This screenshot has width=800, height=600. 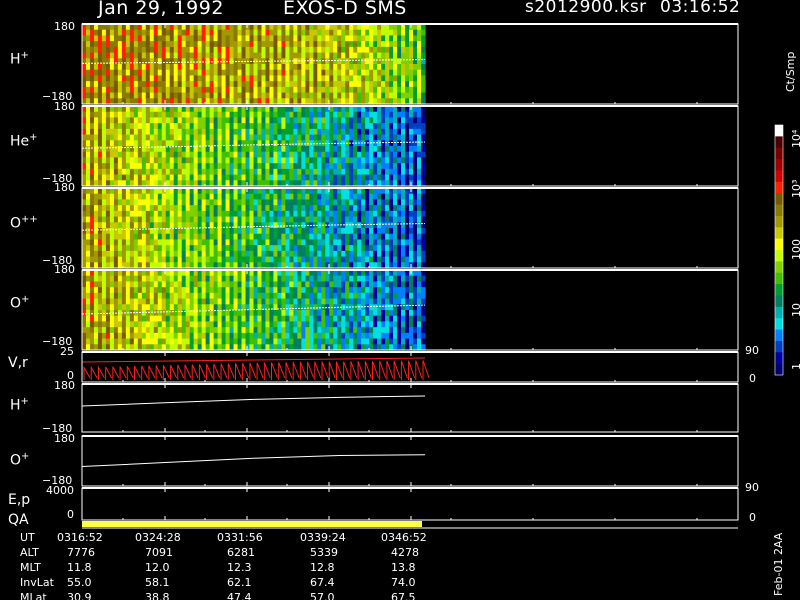 What do you see at coordinates (80, 537) in the screenshot?
I see `axis-cell-ut: 0316:52` at bounding box center [80, 537].